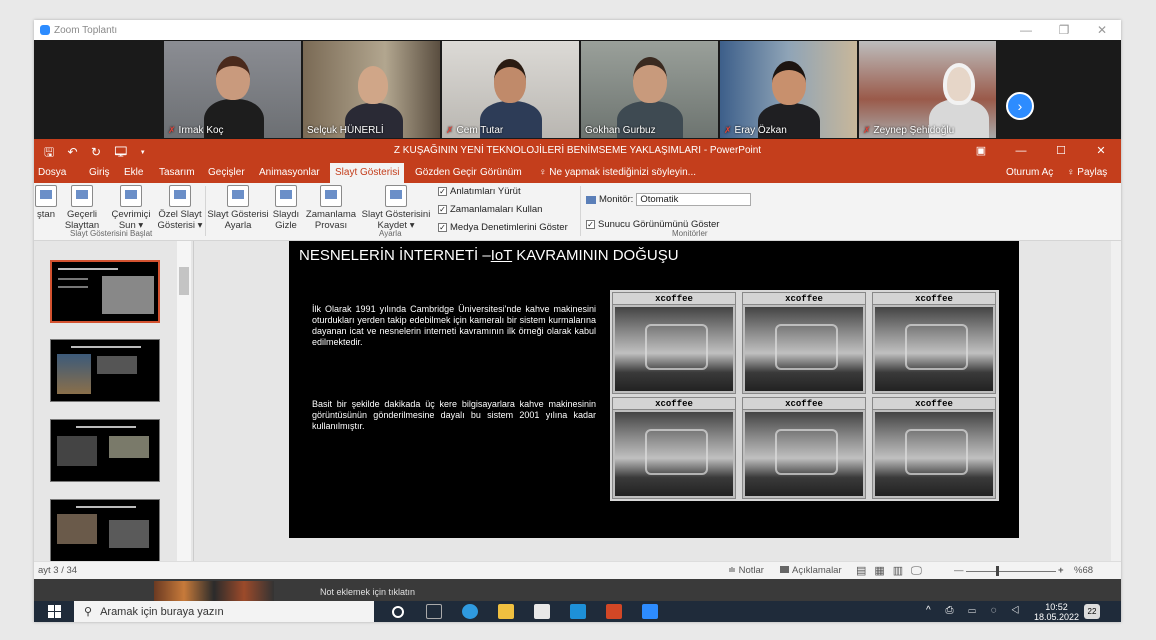  Describe the element at coordinates (510, 89) in the screenshot. I see `participant-tile: ✗ Cem Tutar` at that location.